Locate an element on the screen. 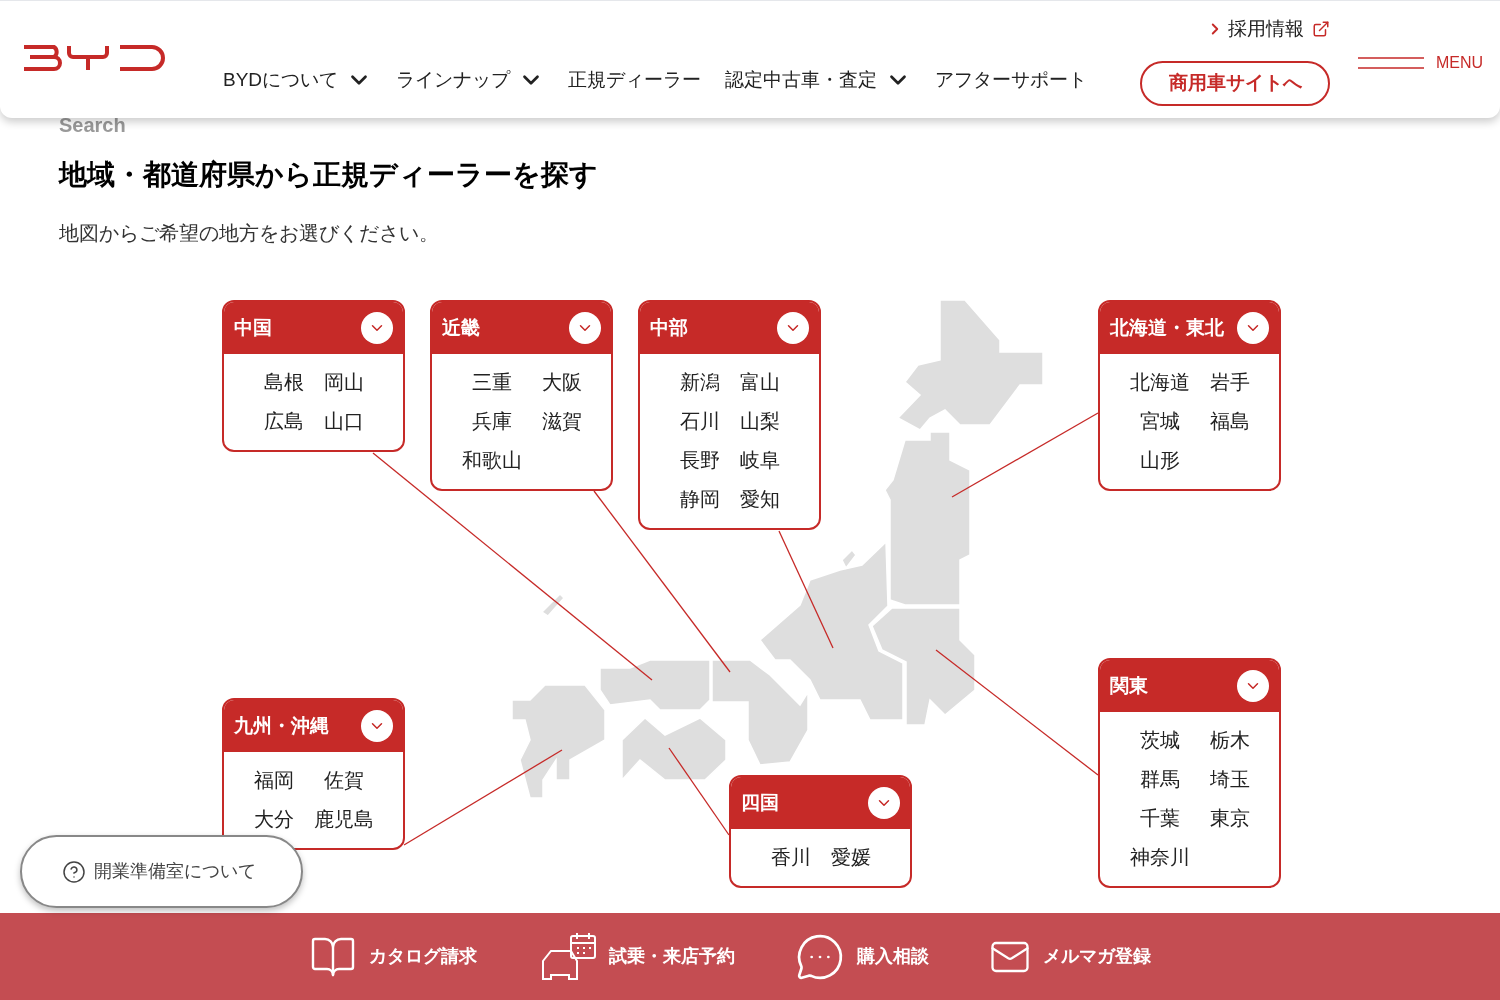 The width and height of the screenshot is (1500, 1000). prefecture-link: 佐賀 is located at coordinates (343, 780).